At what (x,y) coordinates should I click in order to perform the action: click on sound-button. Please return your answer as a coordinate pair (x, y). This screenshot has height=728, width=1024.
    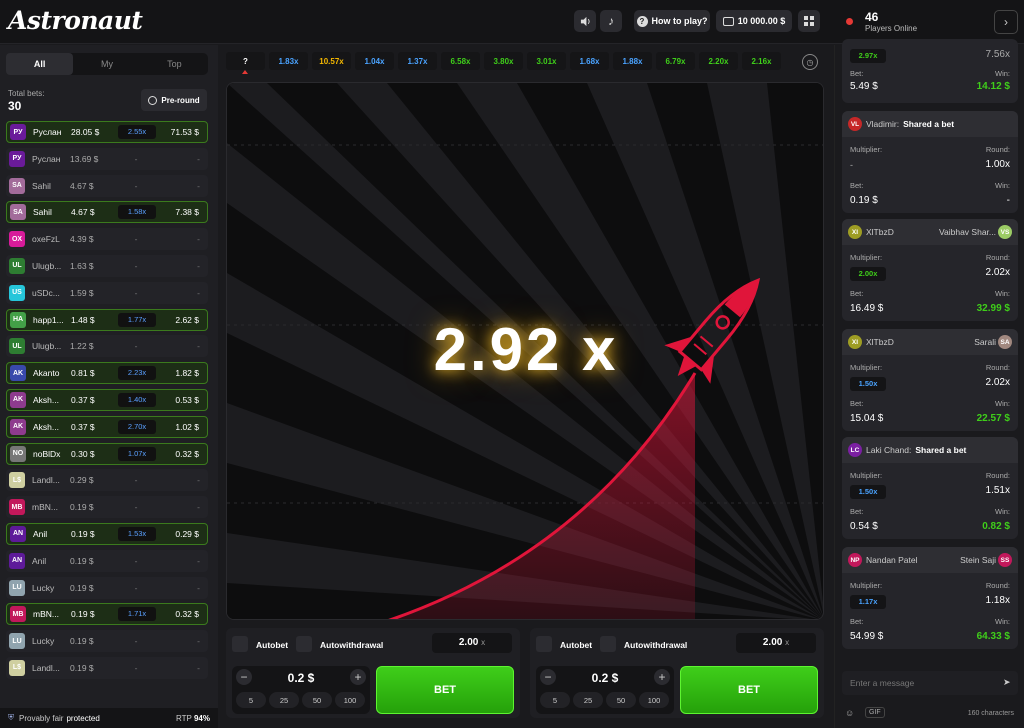
    Looking at the image, I should click on (585, 21).